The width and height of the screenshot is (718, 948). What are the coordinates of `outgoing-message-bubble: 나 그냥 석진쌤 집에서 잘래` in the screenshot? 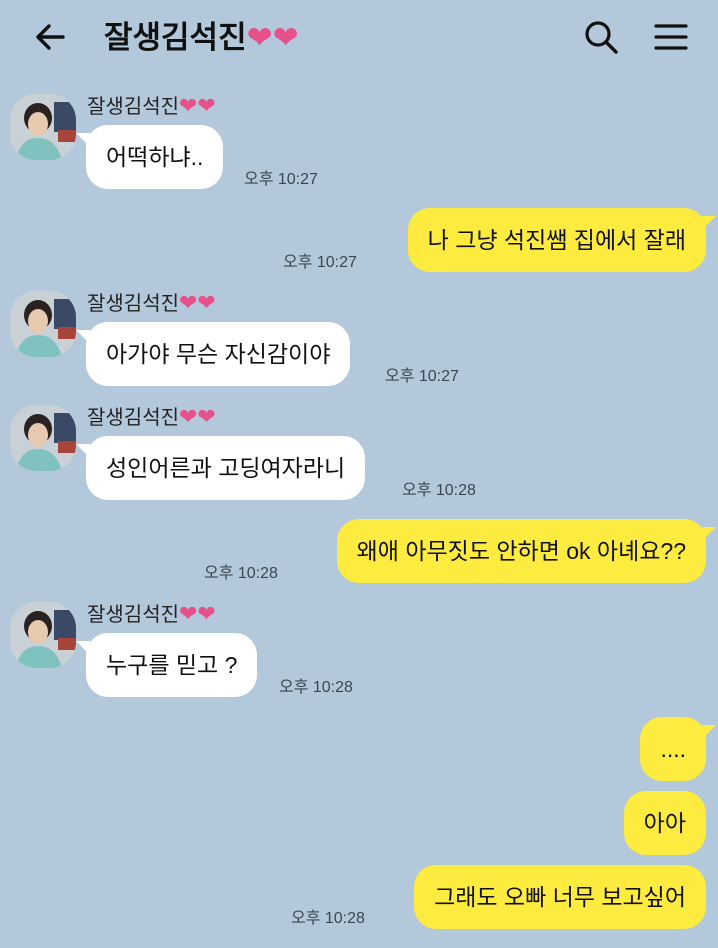 It's located at (561, 240).